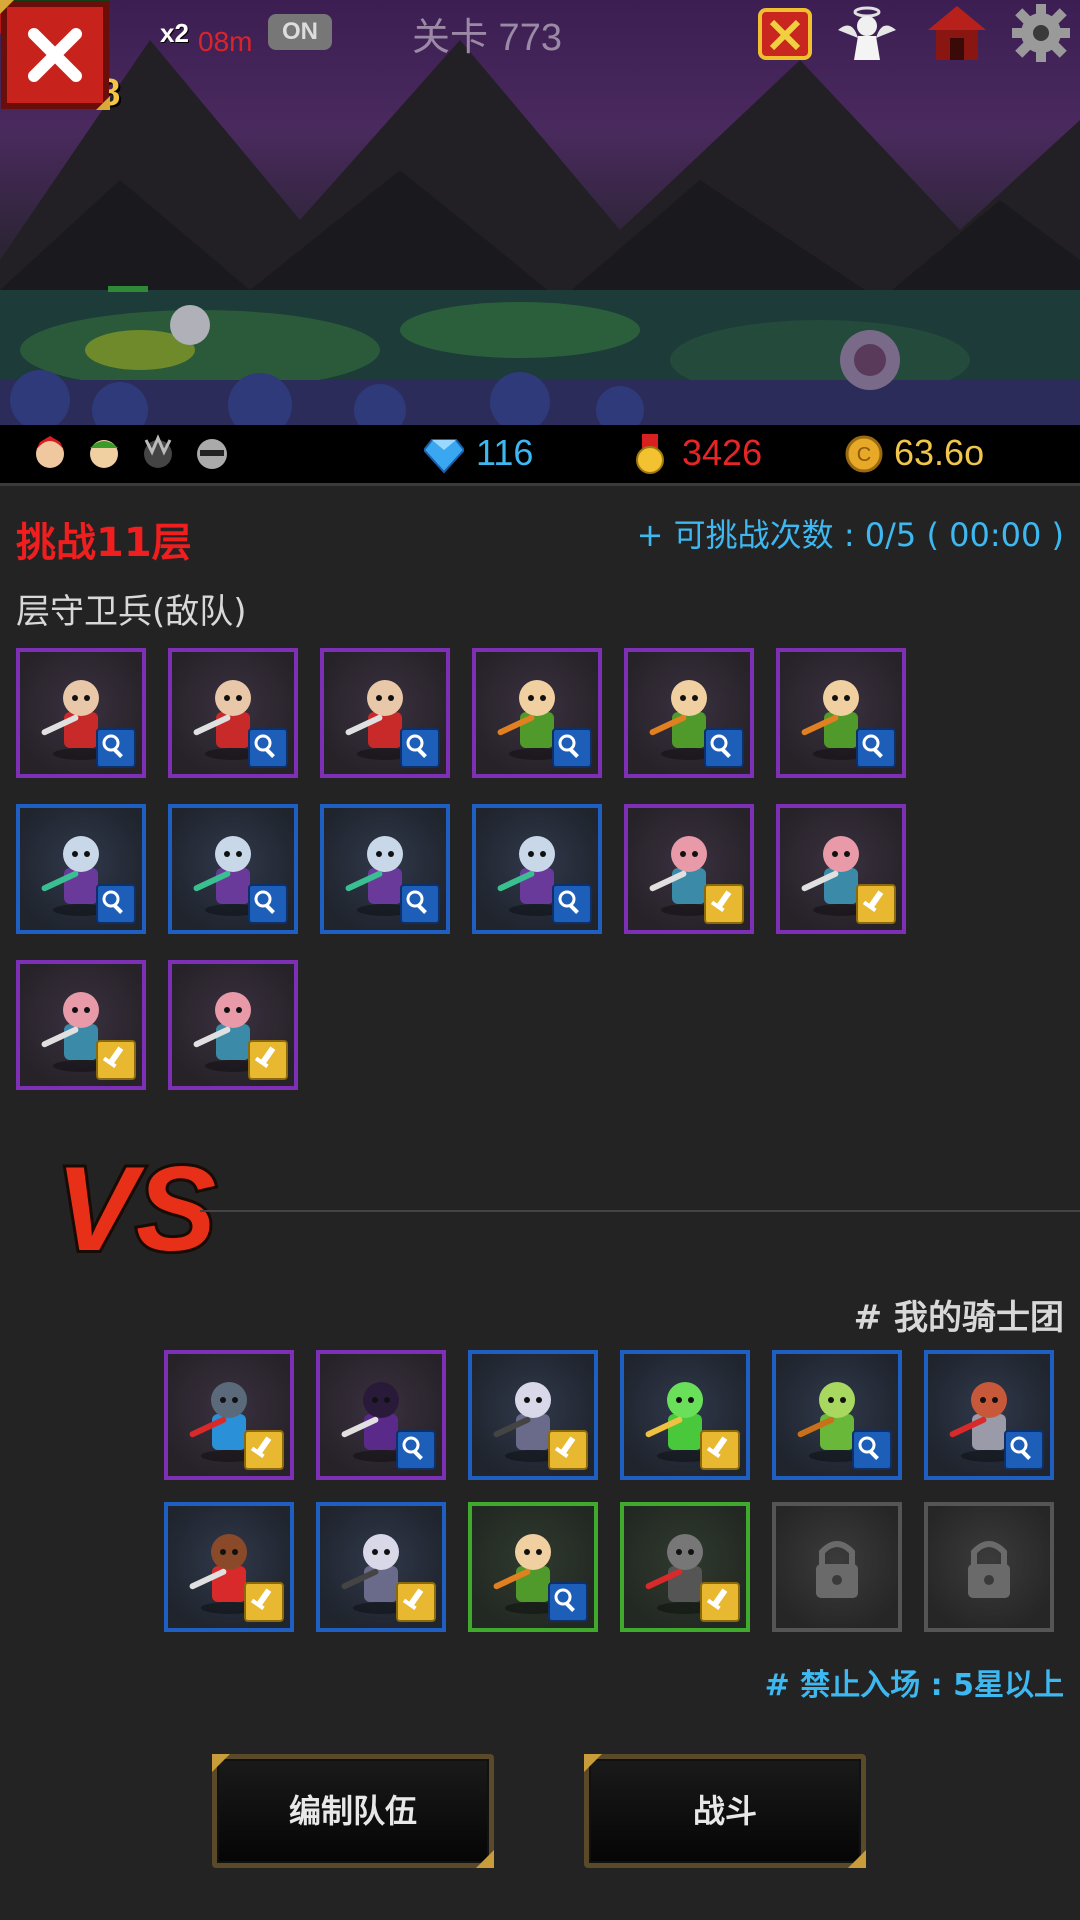 This screenshot has height=1920, width=1080. What do you see at coordinates (958, 1318) in the screenshot?
I see `my-team-label: # 我的骑士团` at bounding box center [958, 1318].